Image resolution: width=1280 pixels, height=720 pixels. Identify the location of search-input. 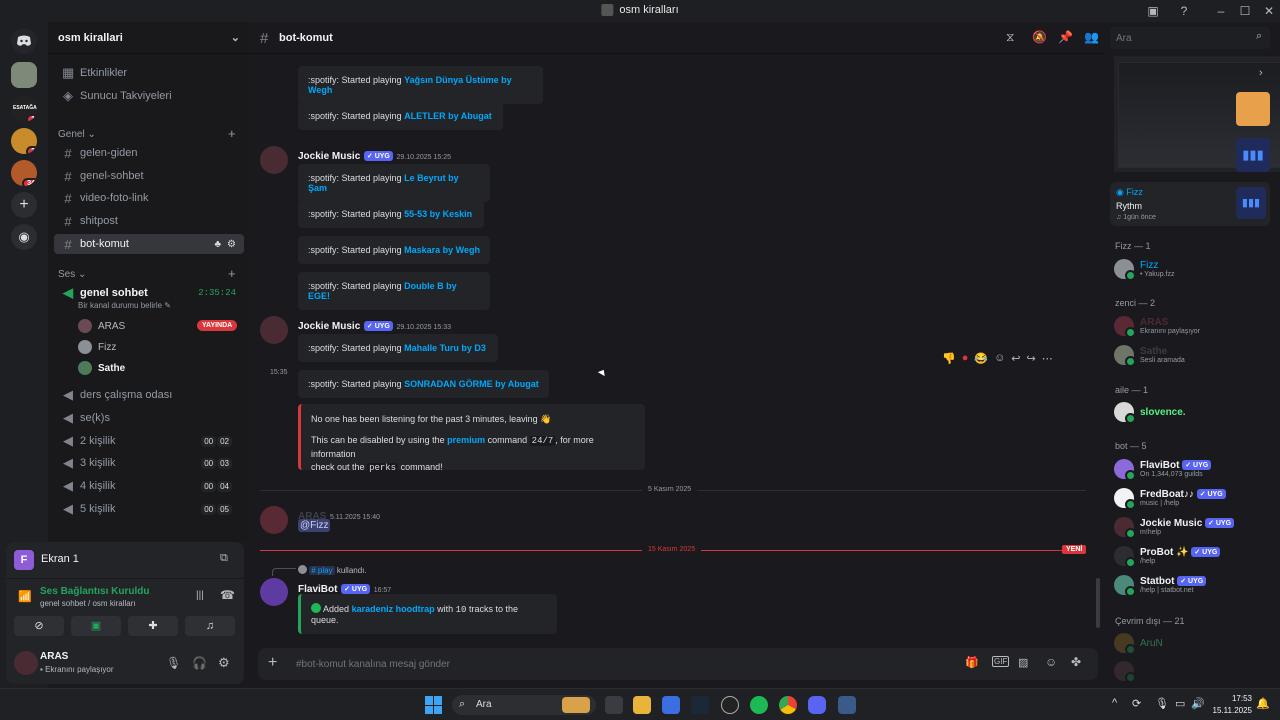
(1181, 38).